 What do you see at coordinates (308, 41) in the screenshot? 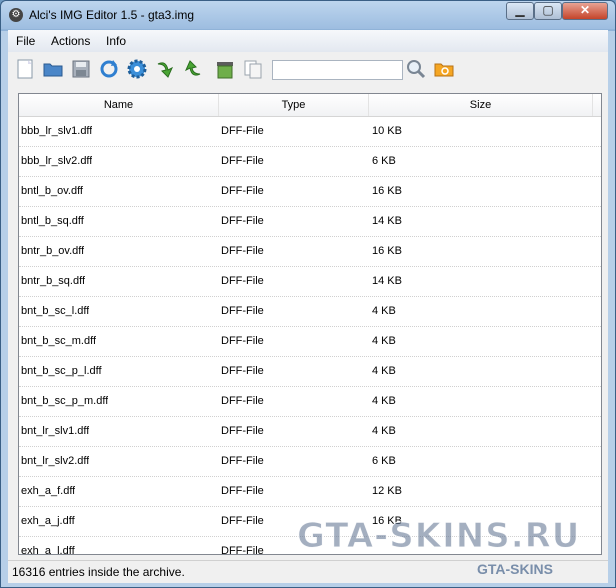
I see `menu-bar: File Actions Info` at bounding box center [308, 41].